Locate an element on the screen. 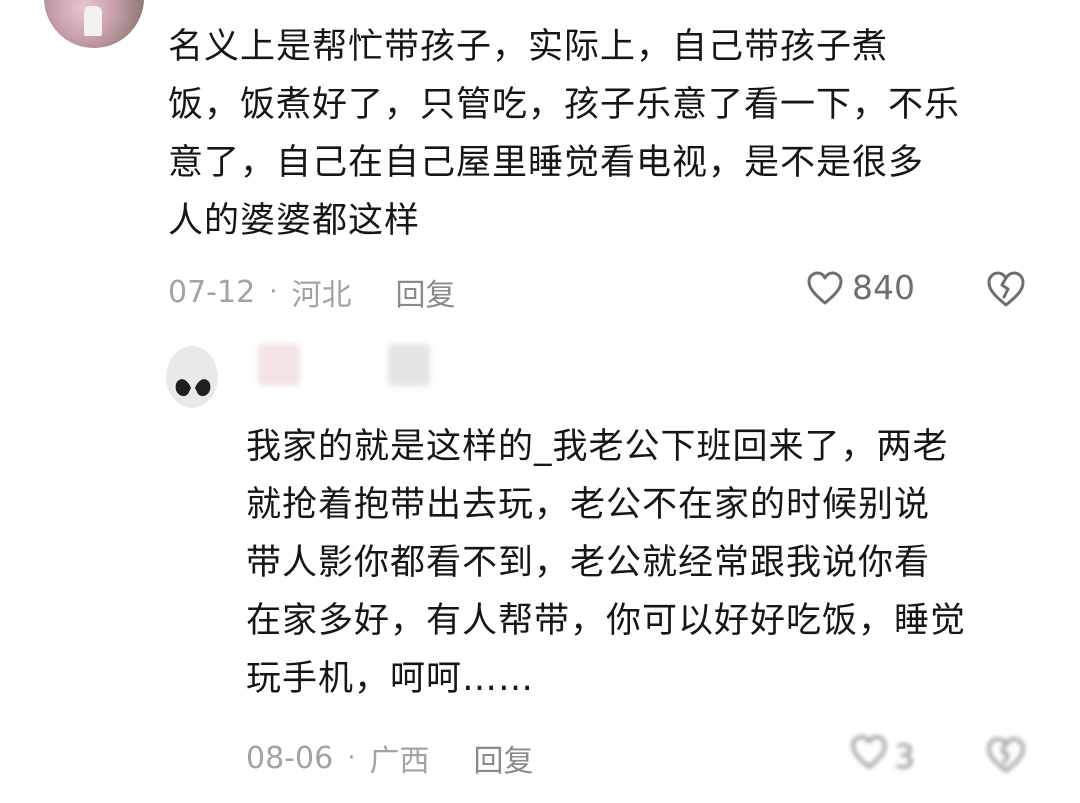 The height and width of the screenshot is (803, 1080). reply-date: 08-06 is located at coordinates (290, 758).